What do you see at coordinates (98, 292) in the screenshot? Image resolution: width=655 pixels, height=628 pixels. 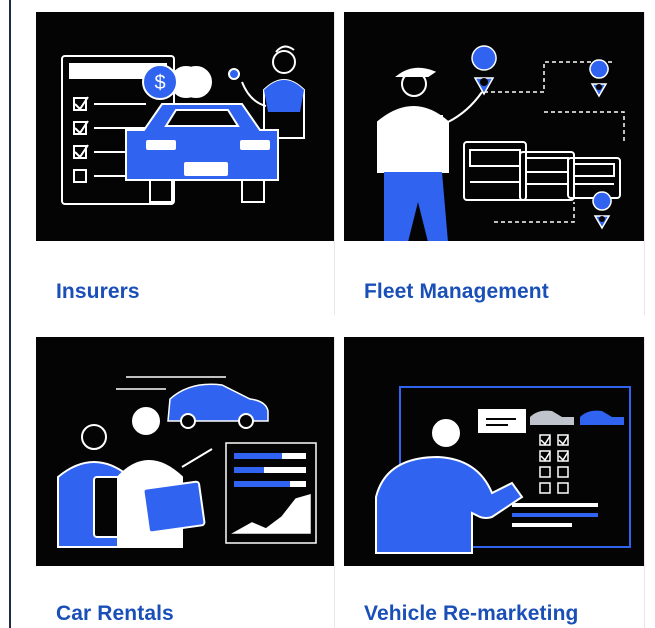 I see `card-title: Insurers` at bounding box center [98, 292].